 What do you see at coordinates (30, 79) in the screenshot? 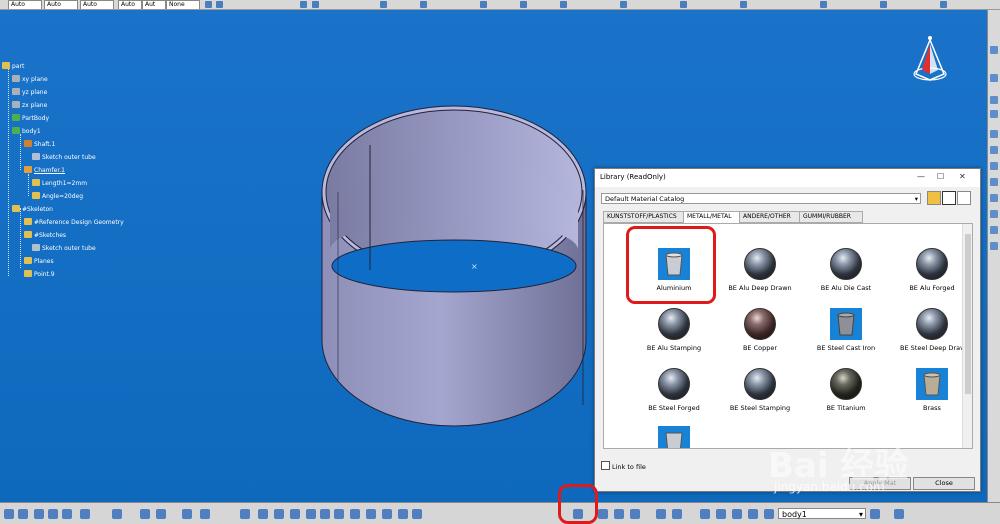
I see `tree-node-xy-plane: xy plane` at bounding box center [30, 79].